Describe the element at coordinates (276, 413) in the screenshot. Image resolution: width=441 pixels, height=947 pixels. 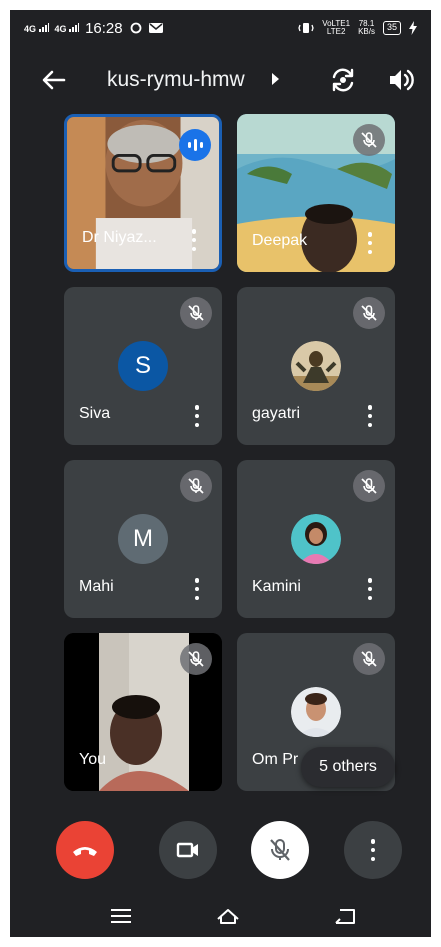
I see `participant-name: gayatri` at that location.